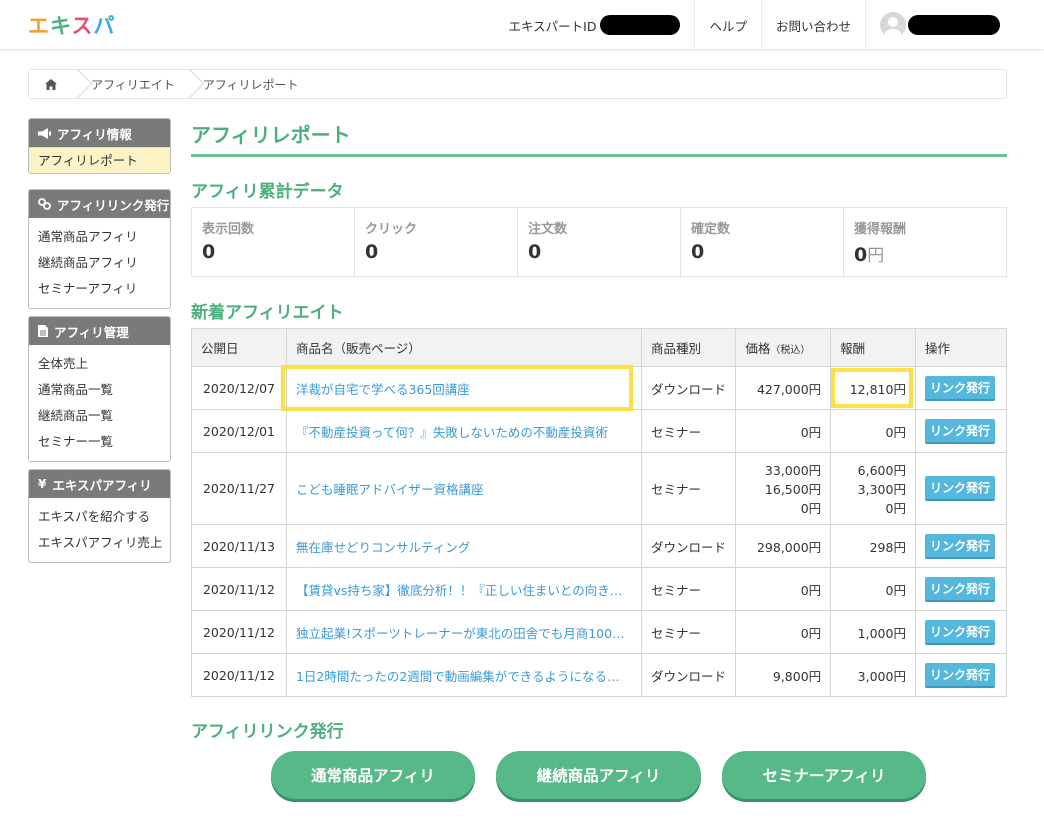 Image resolution: width=1044 pixels, height=831 pixels. What do you see at coordinates (94, 134) in the screenshot?
I see `sidebar-heading-label: アフィリ情報` at bounding box center [94, 134].